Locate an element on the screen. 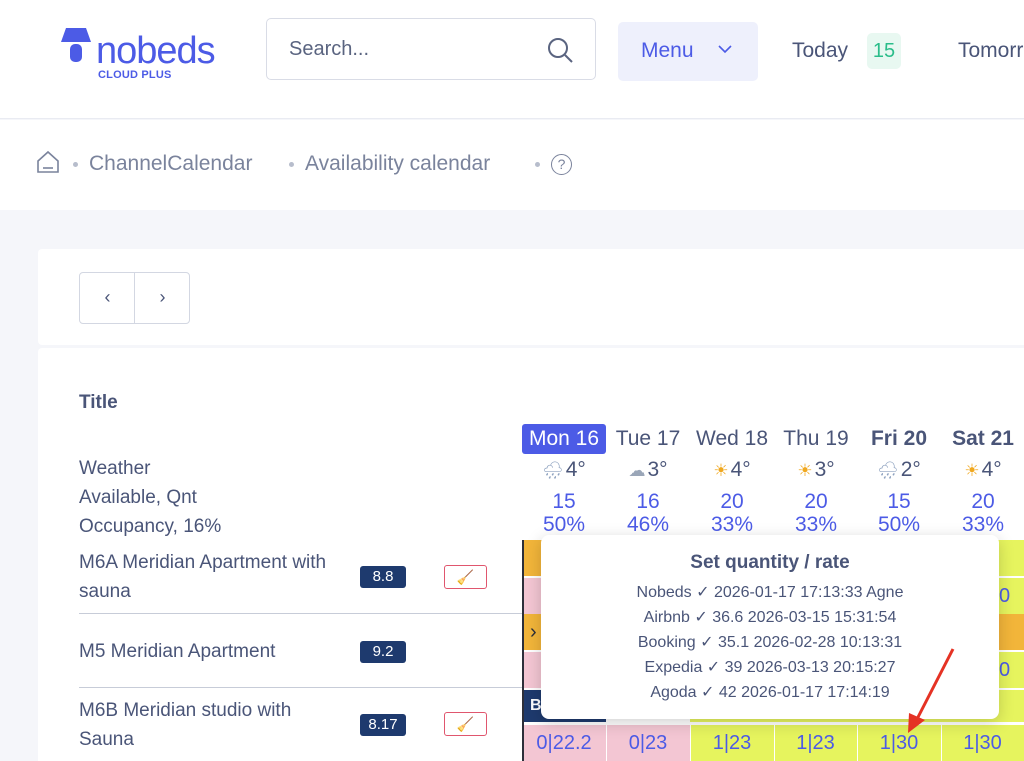 This screenshot has width=1024, height=761. date-nav-group: ‹ › is located at coordinates (134, 298).